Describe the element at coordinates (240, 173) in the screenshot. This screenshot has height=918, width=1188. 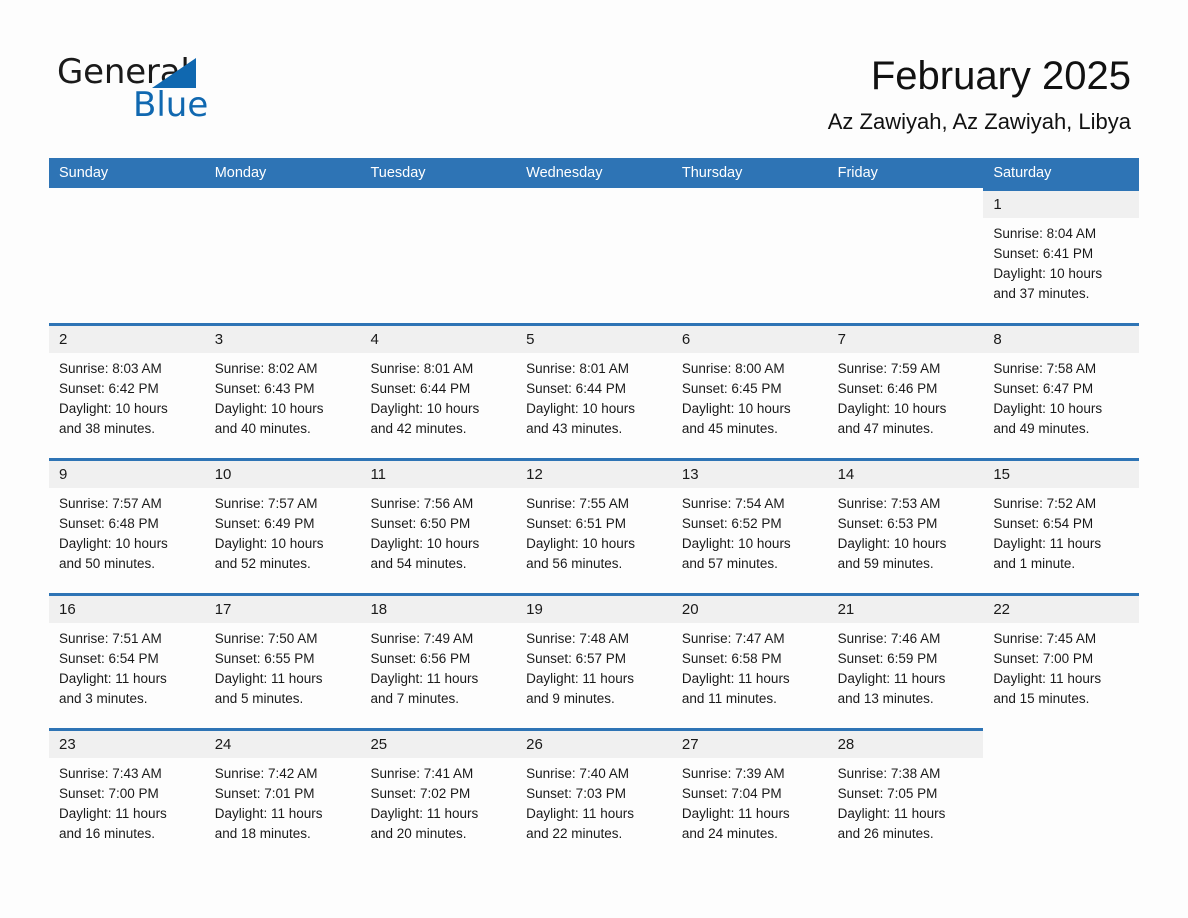
I see `weekday-header-monday: Monday` at that location.